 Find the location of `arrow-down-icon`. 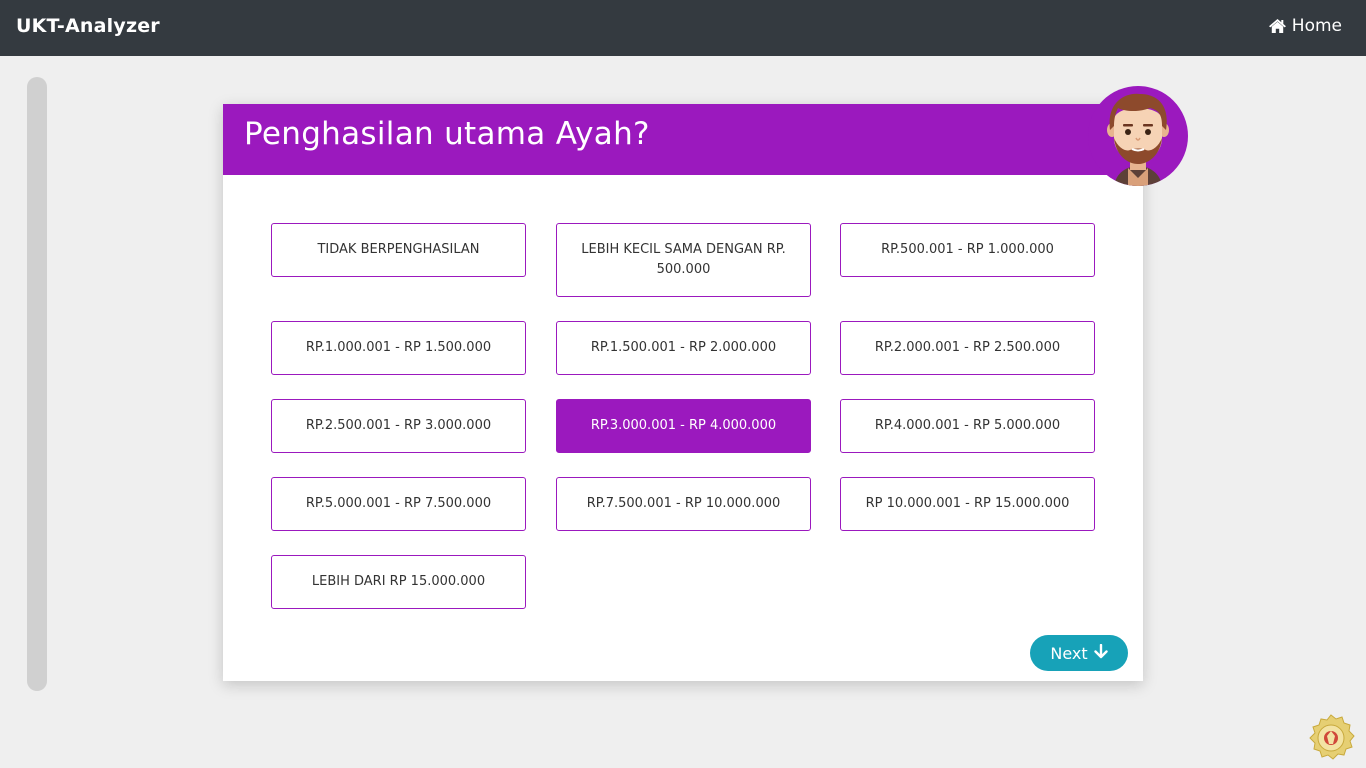

arrow-down-icon is located at coordinates (1100, 653).